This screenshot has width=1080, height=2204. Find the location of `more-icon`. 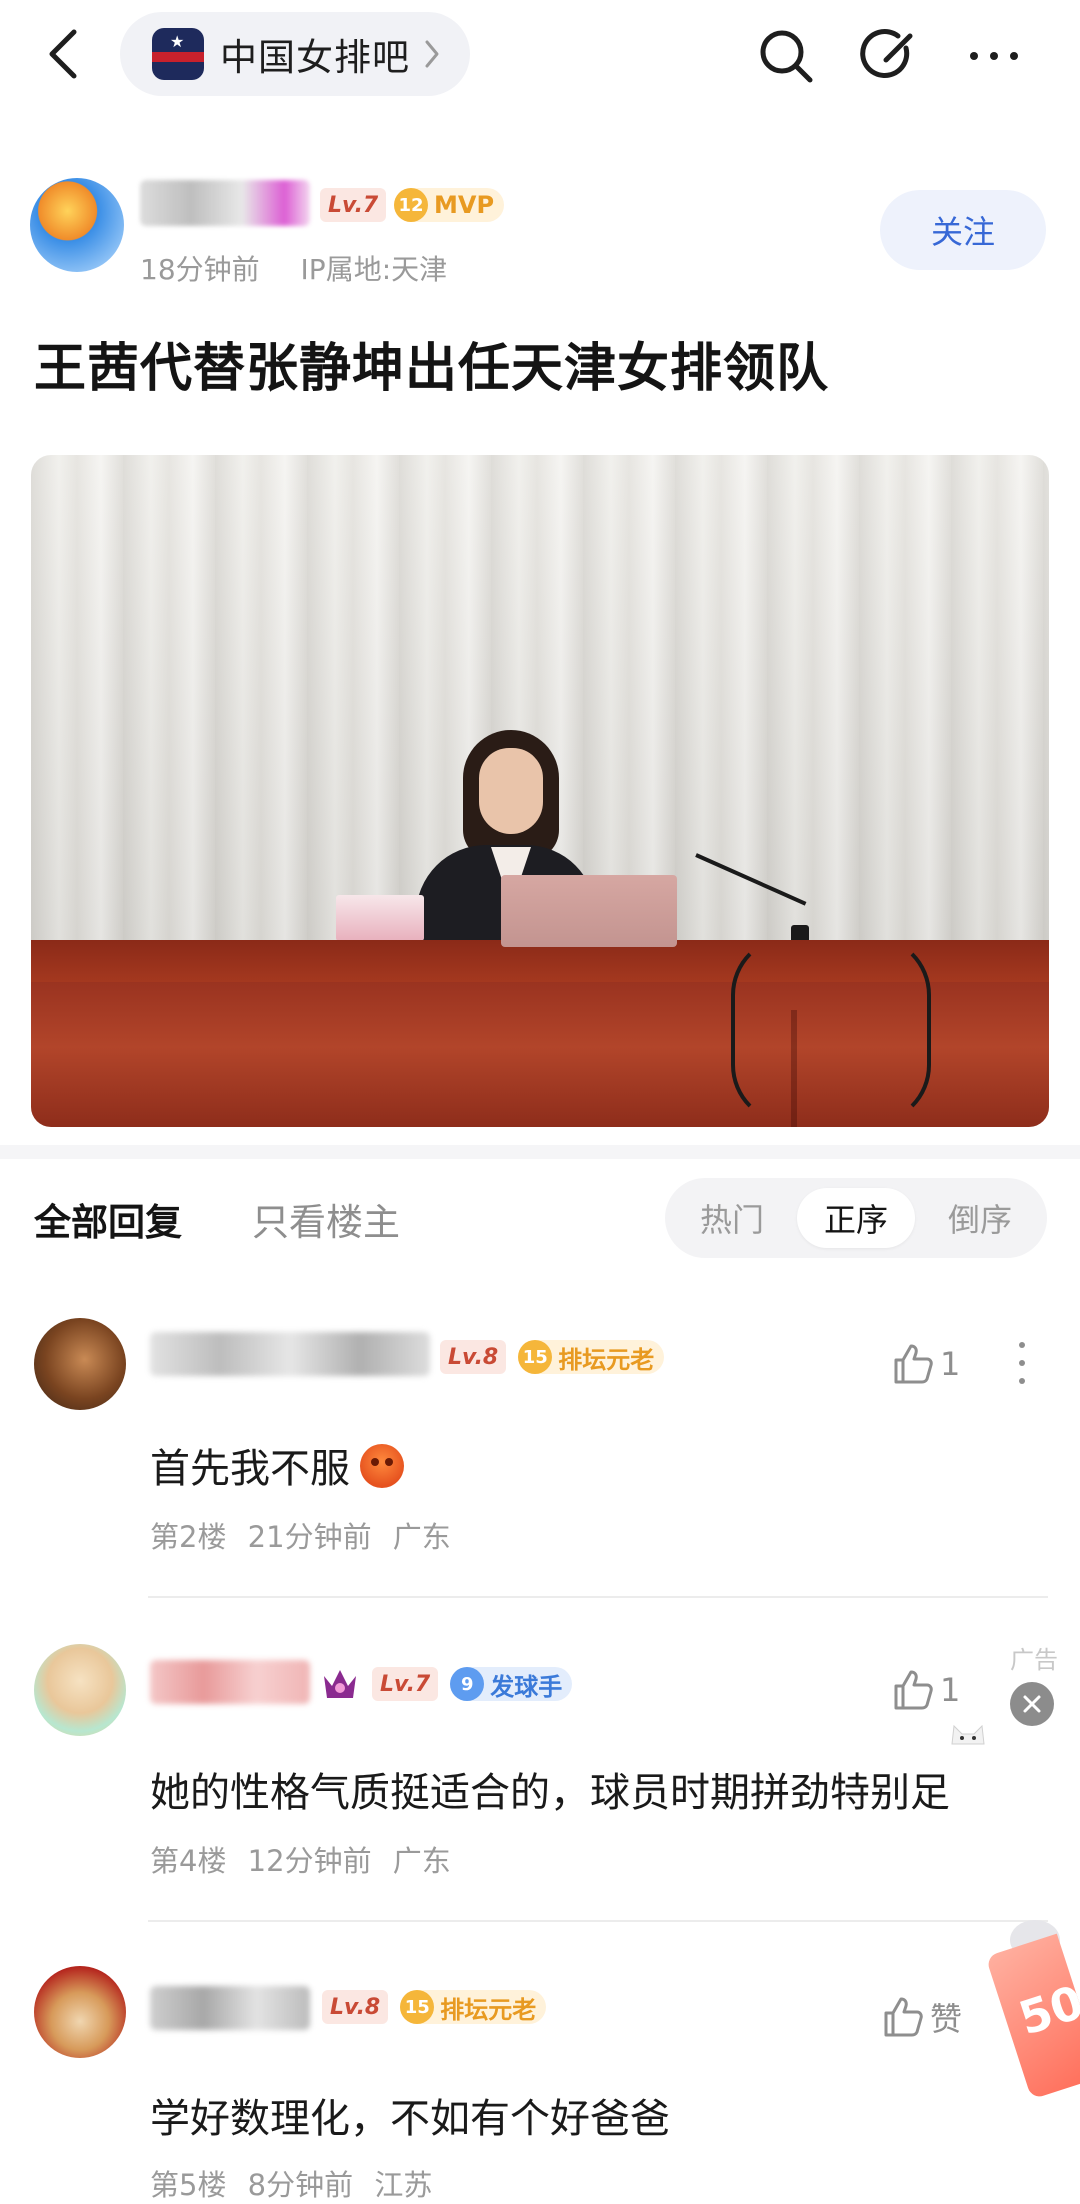

more-icon is located at coordinates (994, 56).